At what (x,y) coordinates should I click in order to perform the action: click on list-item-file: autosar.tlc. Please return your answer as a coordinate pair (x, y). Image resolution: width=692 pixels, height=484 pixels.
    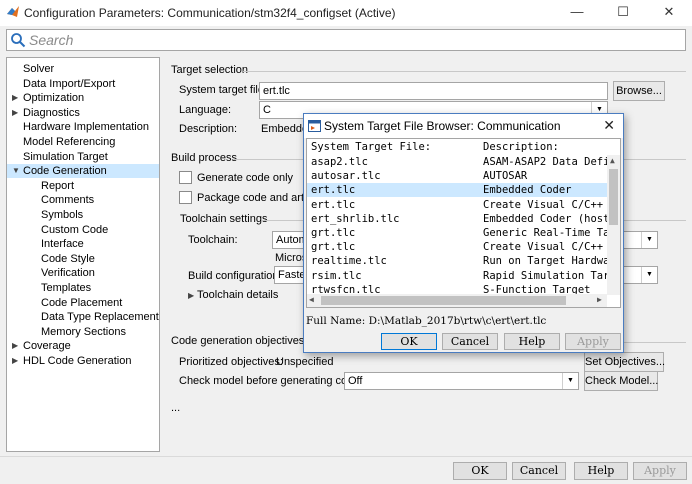
    Looking at the image, I should click on (346, 176).